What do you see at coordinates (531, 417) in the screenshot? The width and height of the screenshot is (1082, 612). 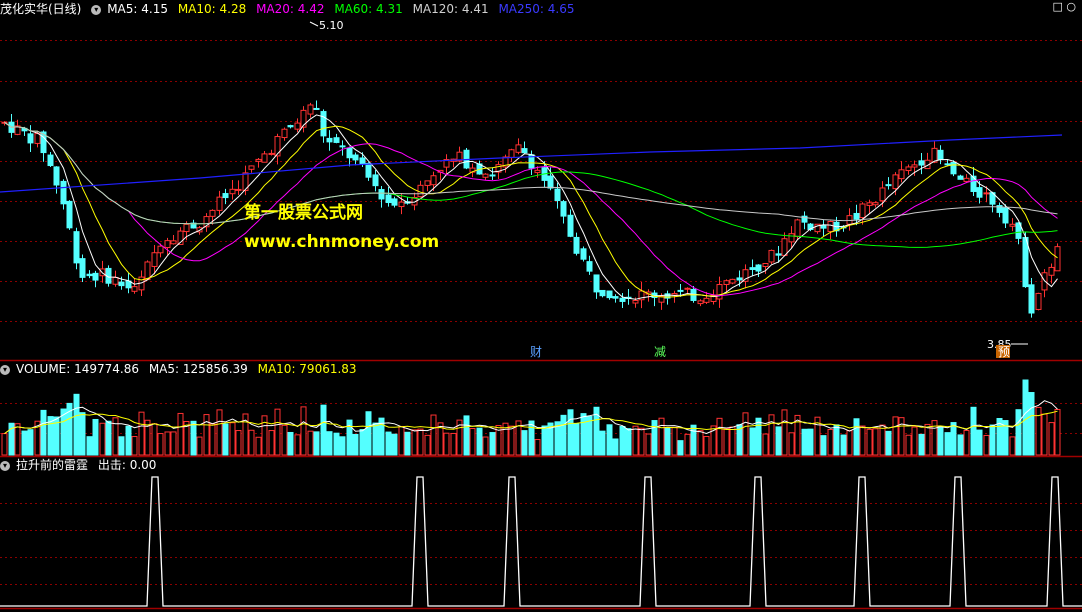 I see `volume-bars` at bounding box center [531, 417].